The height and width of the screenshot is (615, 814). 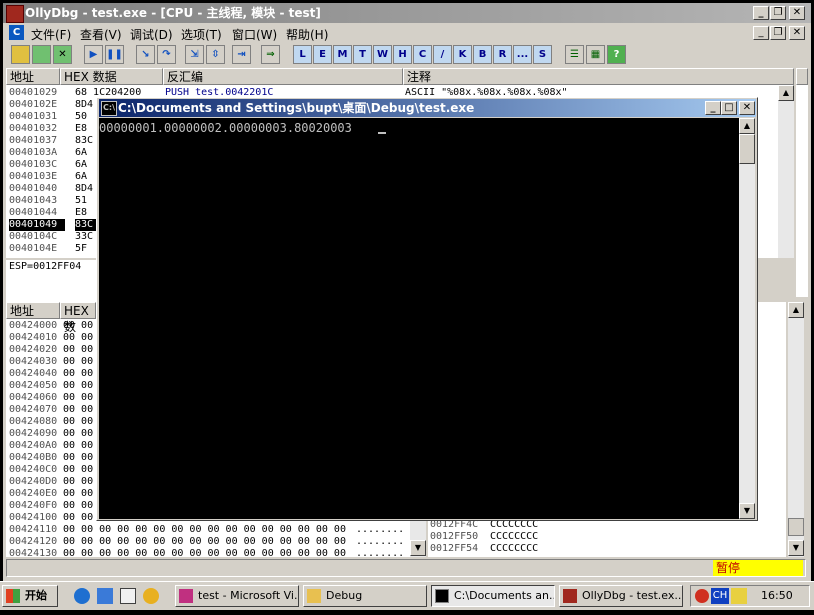 What do you see at coordinates (796, 310) in the screenshot?
I see `stack-scroll-up-button: ▲` at bounding box center [796, 310].